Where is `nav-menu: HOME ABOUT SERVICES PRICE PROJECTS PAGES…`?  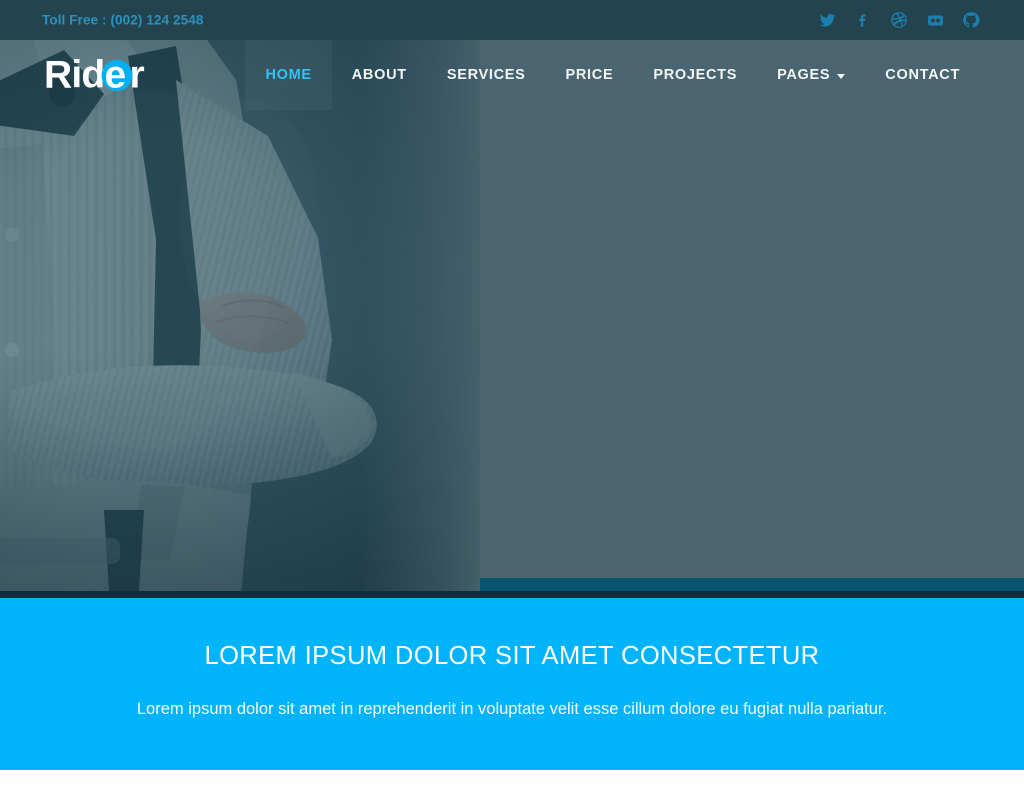 nav-menu: HOME ABOUT SERVICES PRICE PROJECTS PAGES… is located at coordinates (612, 75).